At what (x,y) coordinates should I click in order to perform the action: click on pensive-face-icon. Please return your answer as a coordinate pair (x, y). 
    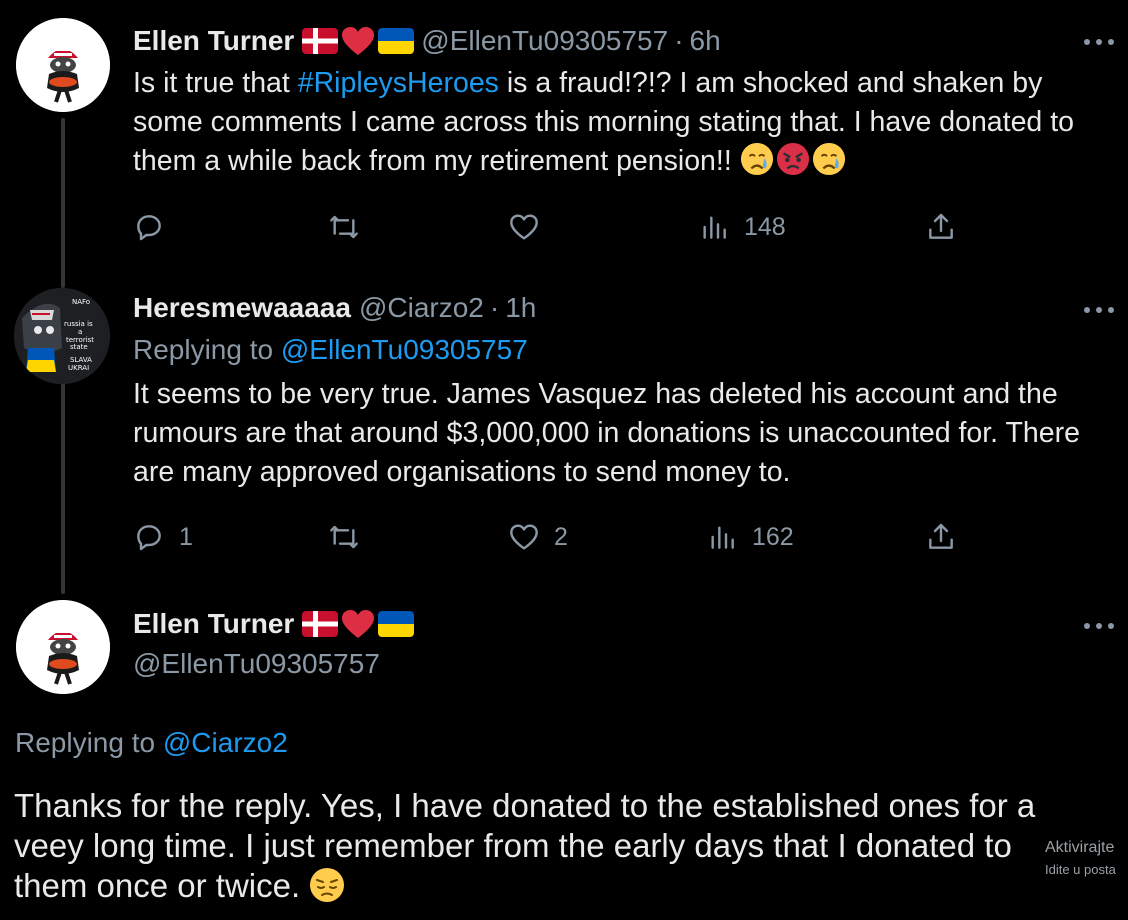
    Looking at the image, I should click on (327, 885).